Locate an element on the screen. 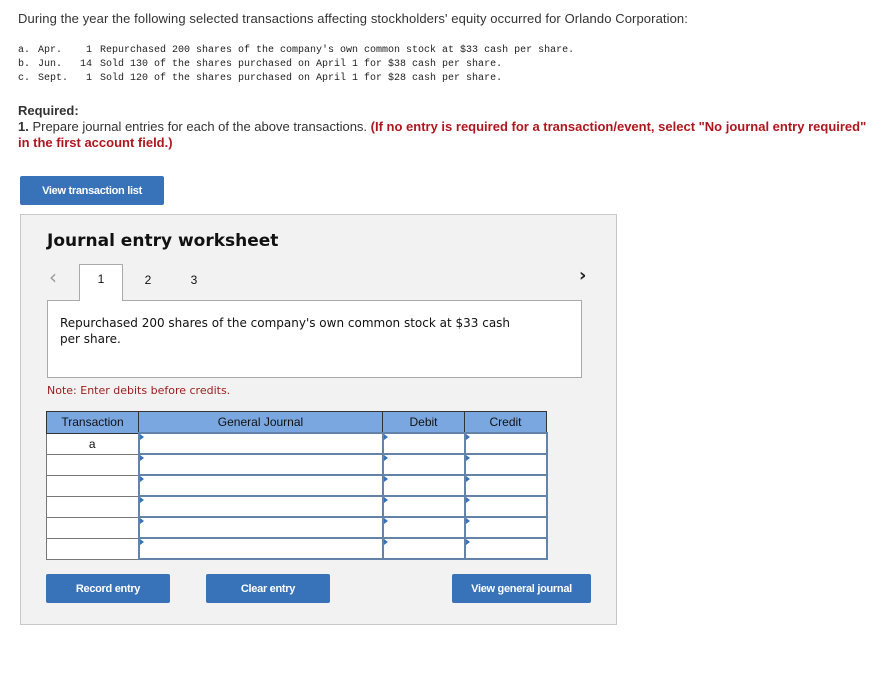  transaction-month: Sept. is located at coordinates (53, 78).